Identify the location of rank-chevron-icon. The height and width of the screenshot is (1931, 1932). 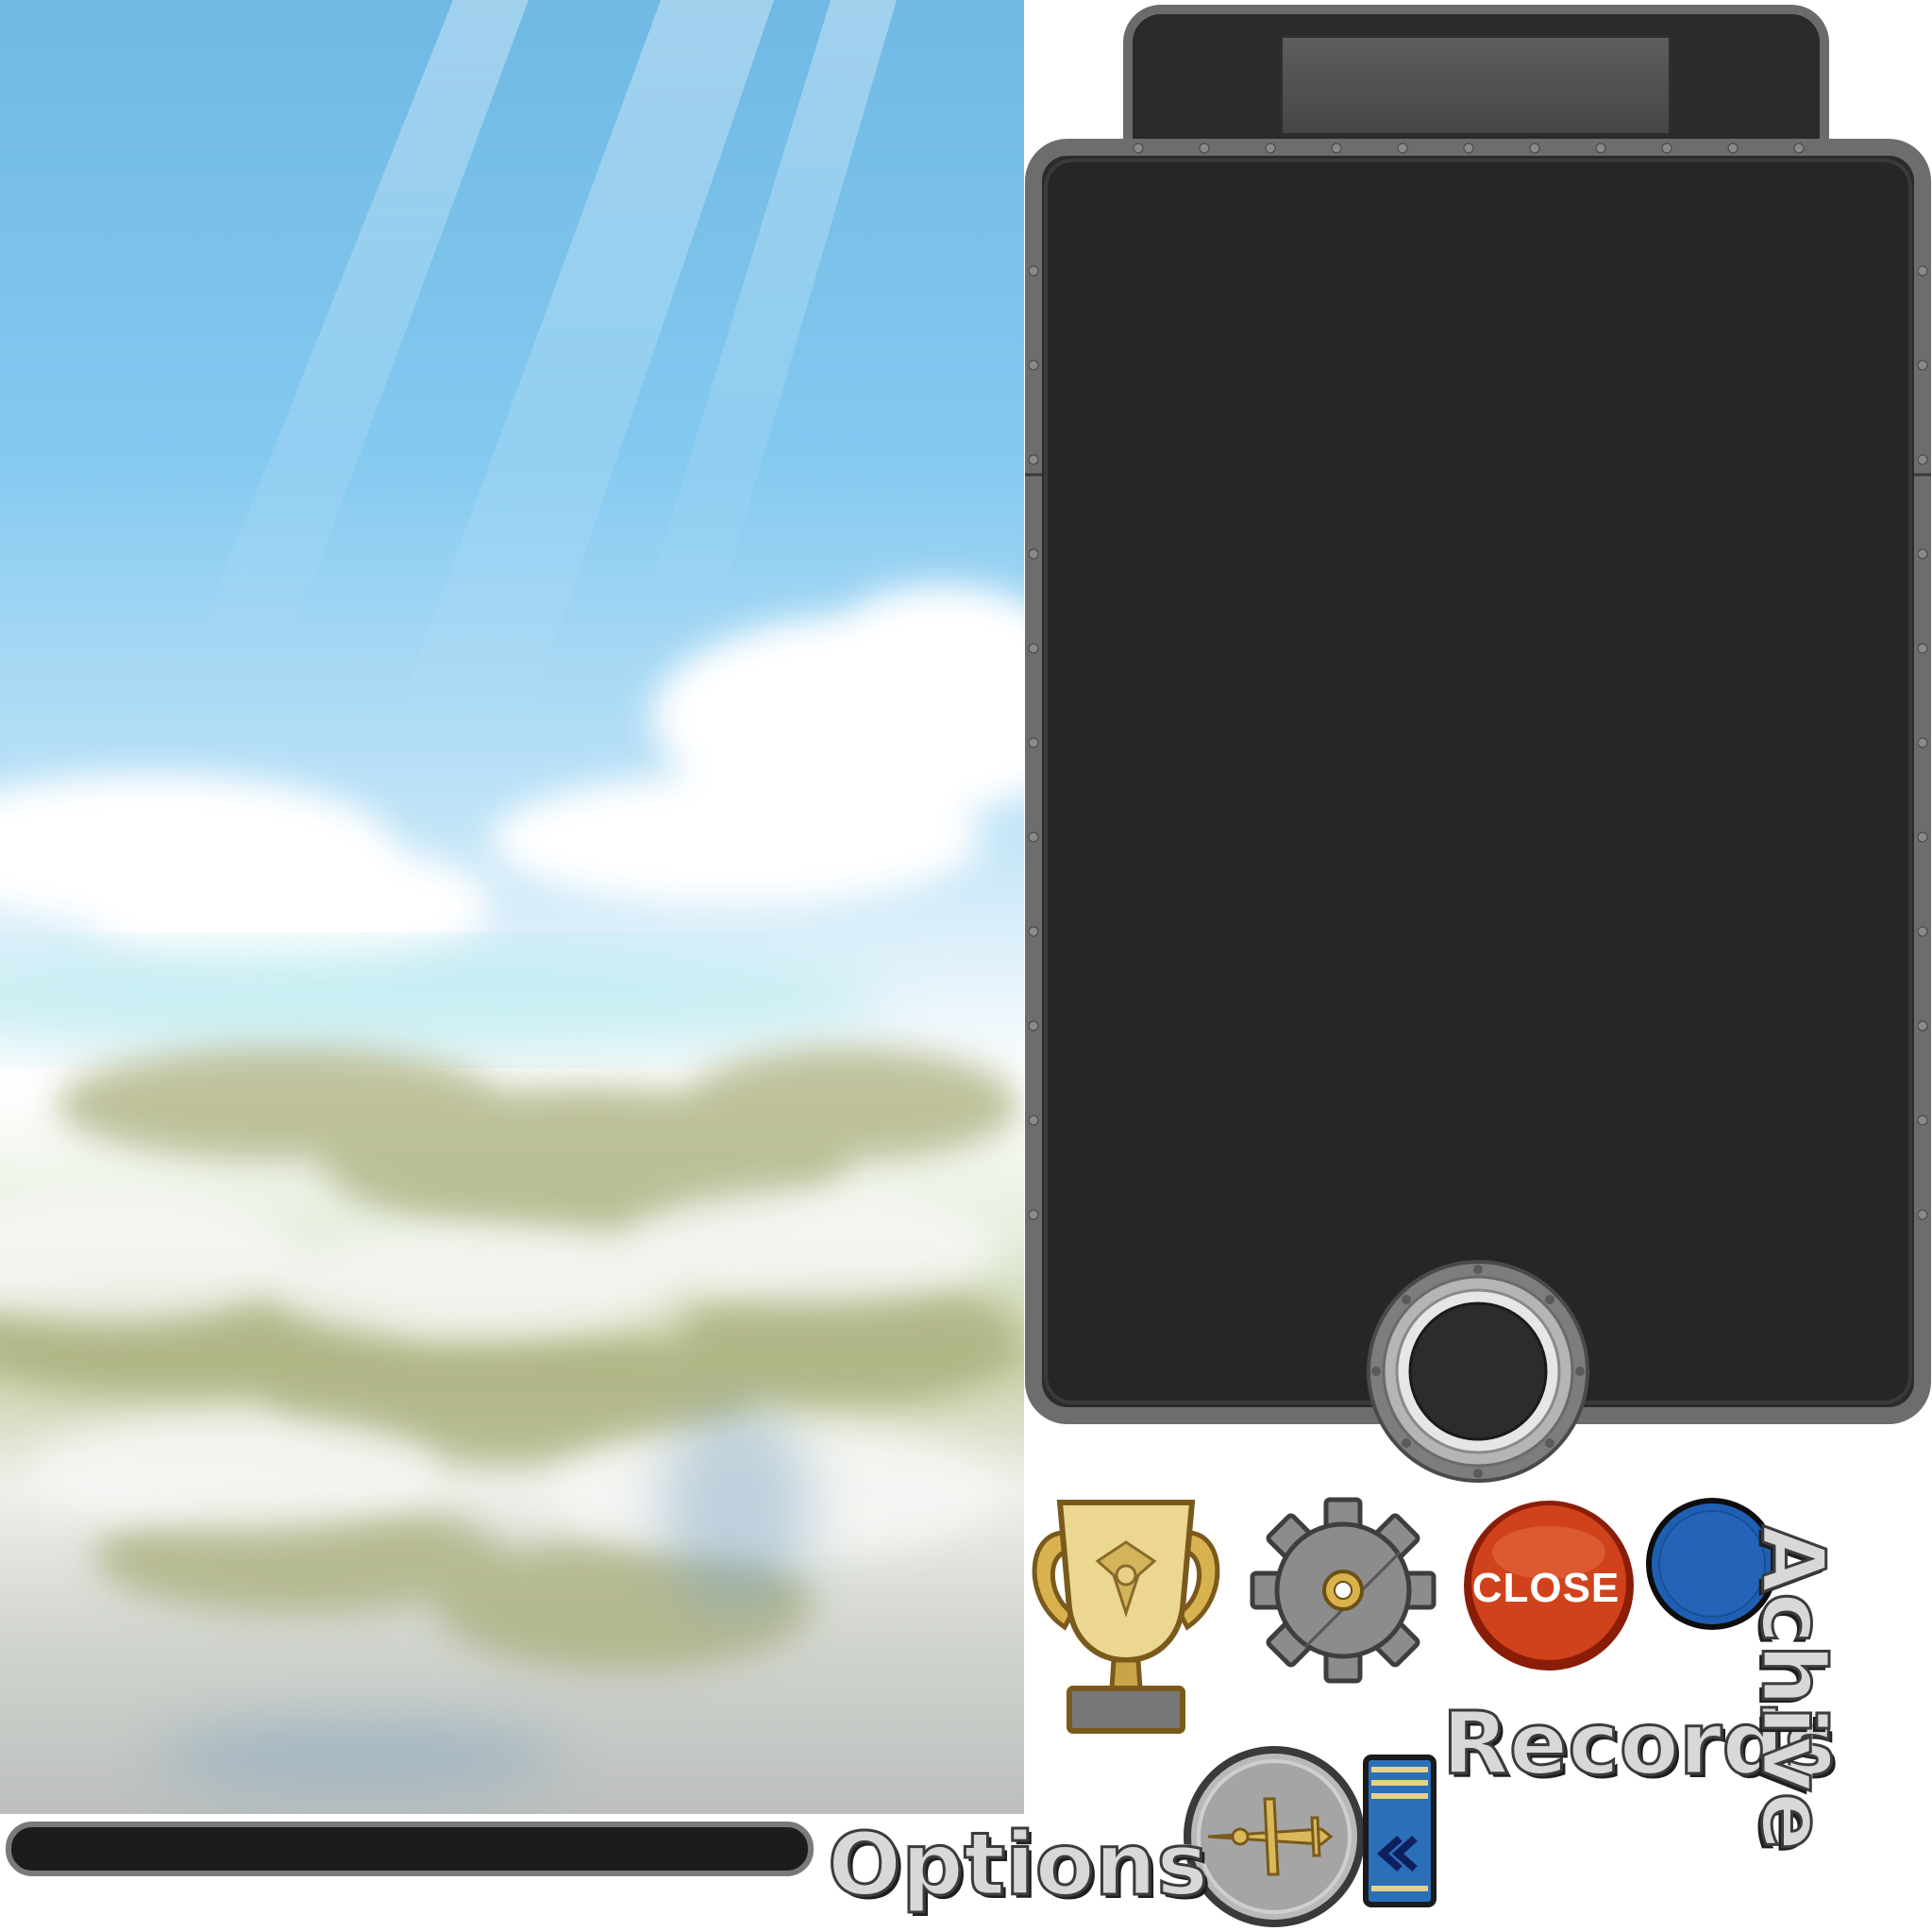
(1399, 1831).